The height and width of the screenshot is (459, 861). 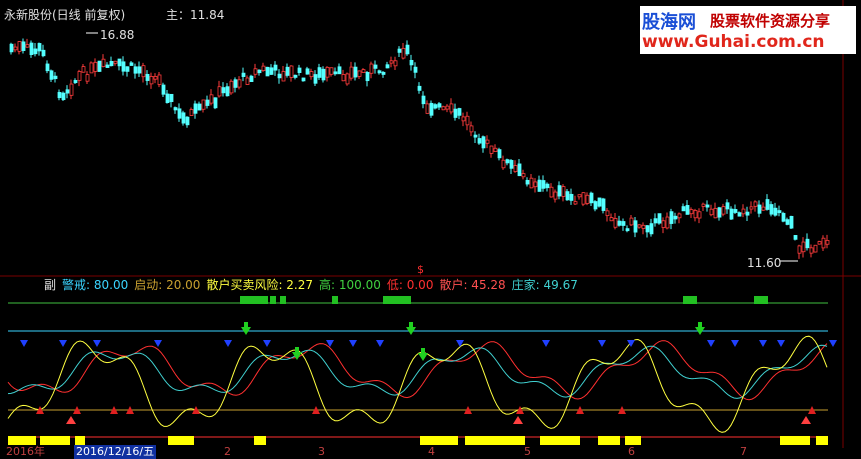 What do you see at coordinates (669, 22) in the screenshot?
I see `logo-brand: 股海网` at bounding box center [669, 22].